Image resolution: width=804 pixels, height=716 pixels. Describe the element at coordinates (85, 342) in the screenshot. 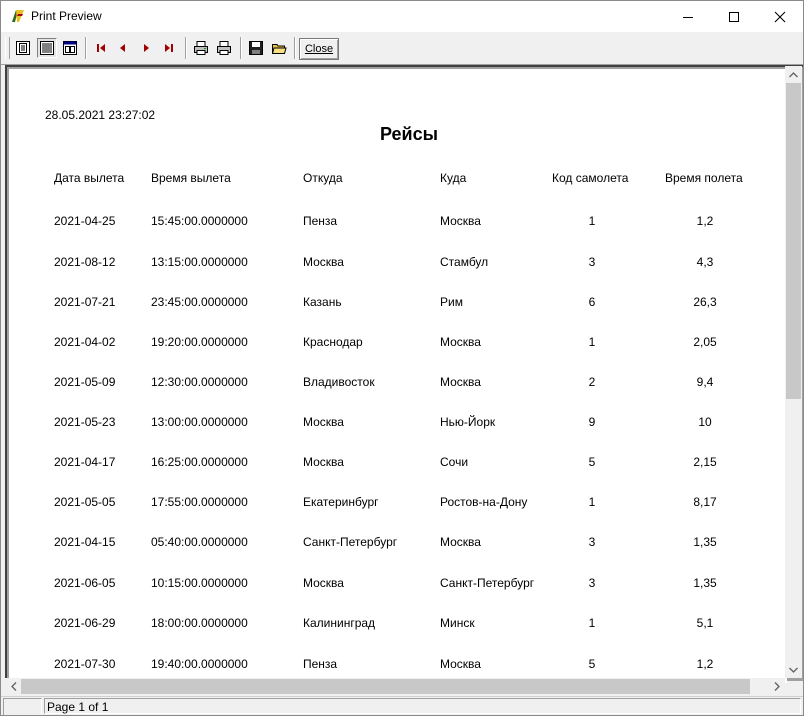

I see `table-cell: 2021-04-02` at that location.